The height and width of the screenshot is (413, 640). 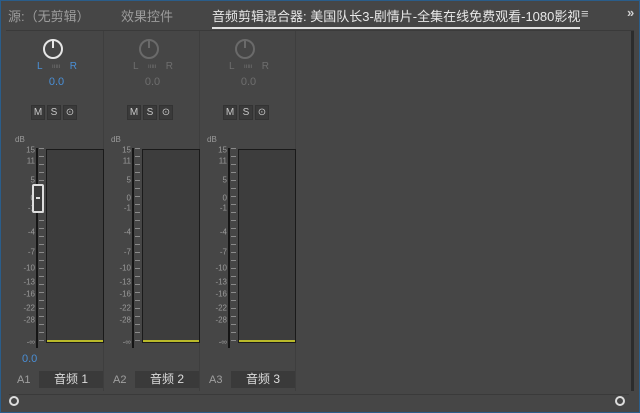 I want to click on pan-left-label: L, so click(x=232, y=66).